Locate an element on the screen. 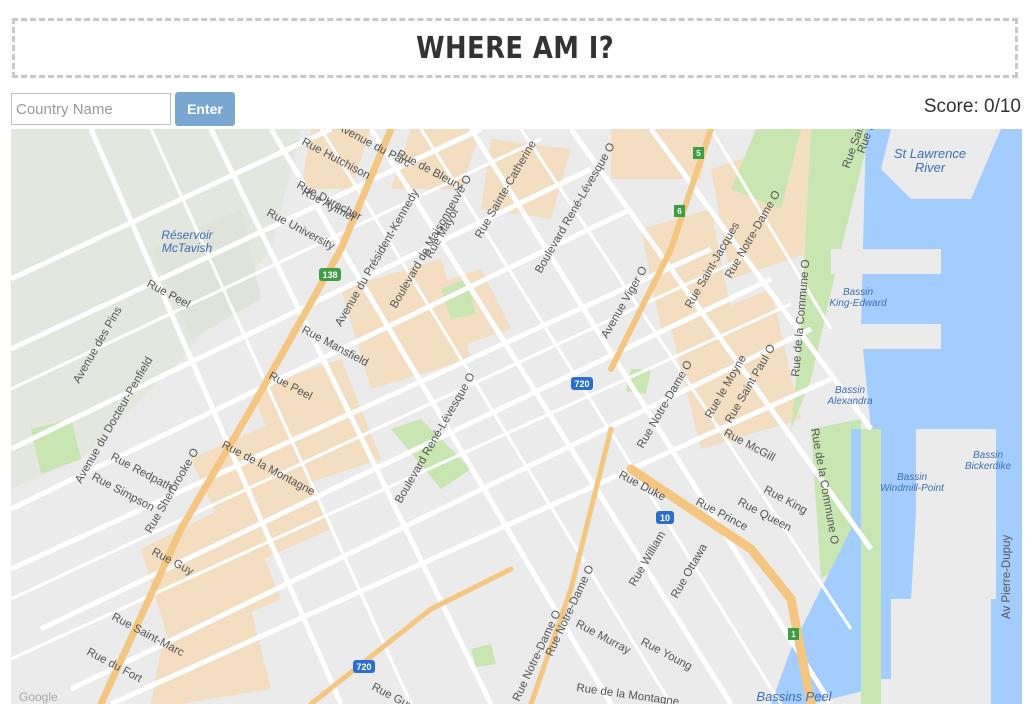 The width and height of the screenshot is (1034, 704). water-label: Alexandra is located at coordinates (849, 401).